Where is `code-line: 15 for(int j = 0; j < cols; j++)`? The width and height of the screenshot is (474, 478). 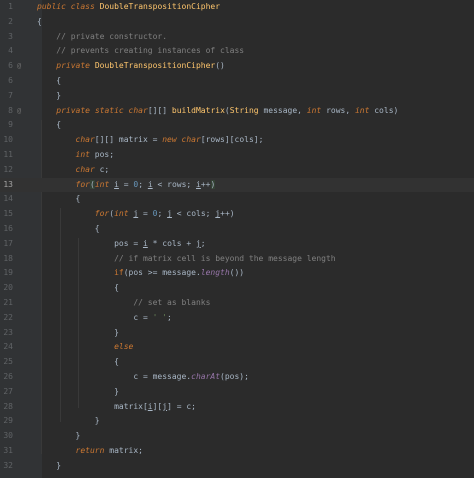 code-line: 15 for(int j = 0; j < cols; j++) is located at coordinates (237, 214).